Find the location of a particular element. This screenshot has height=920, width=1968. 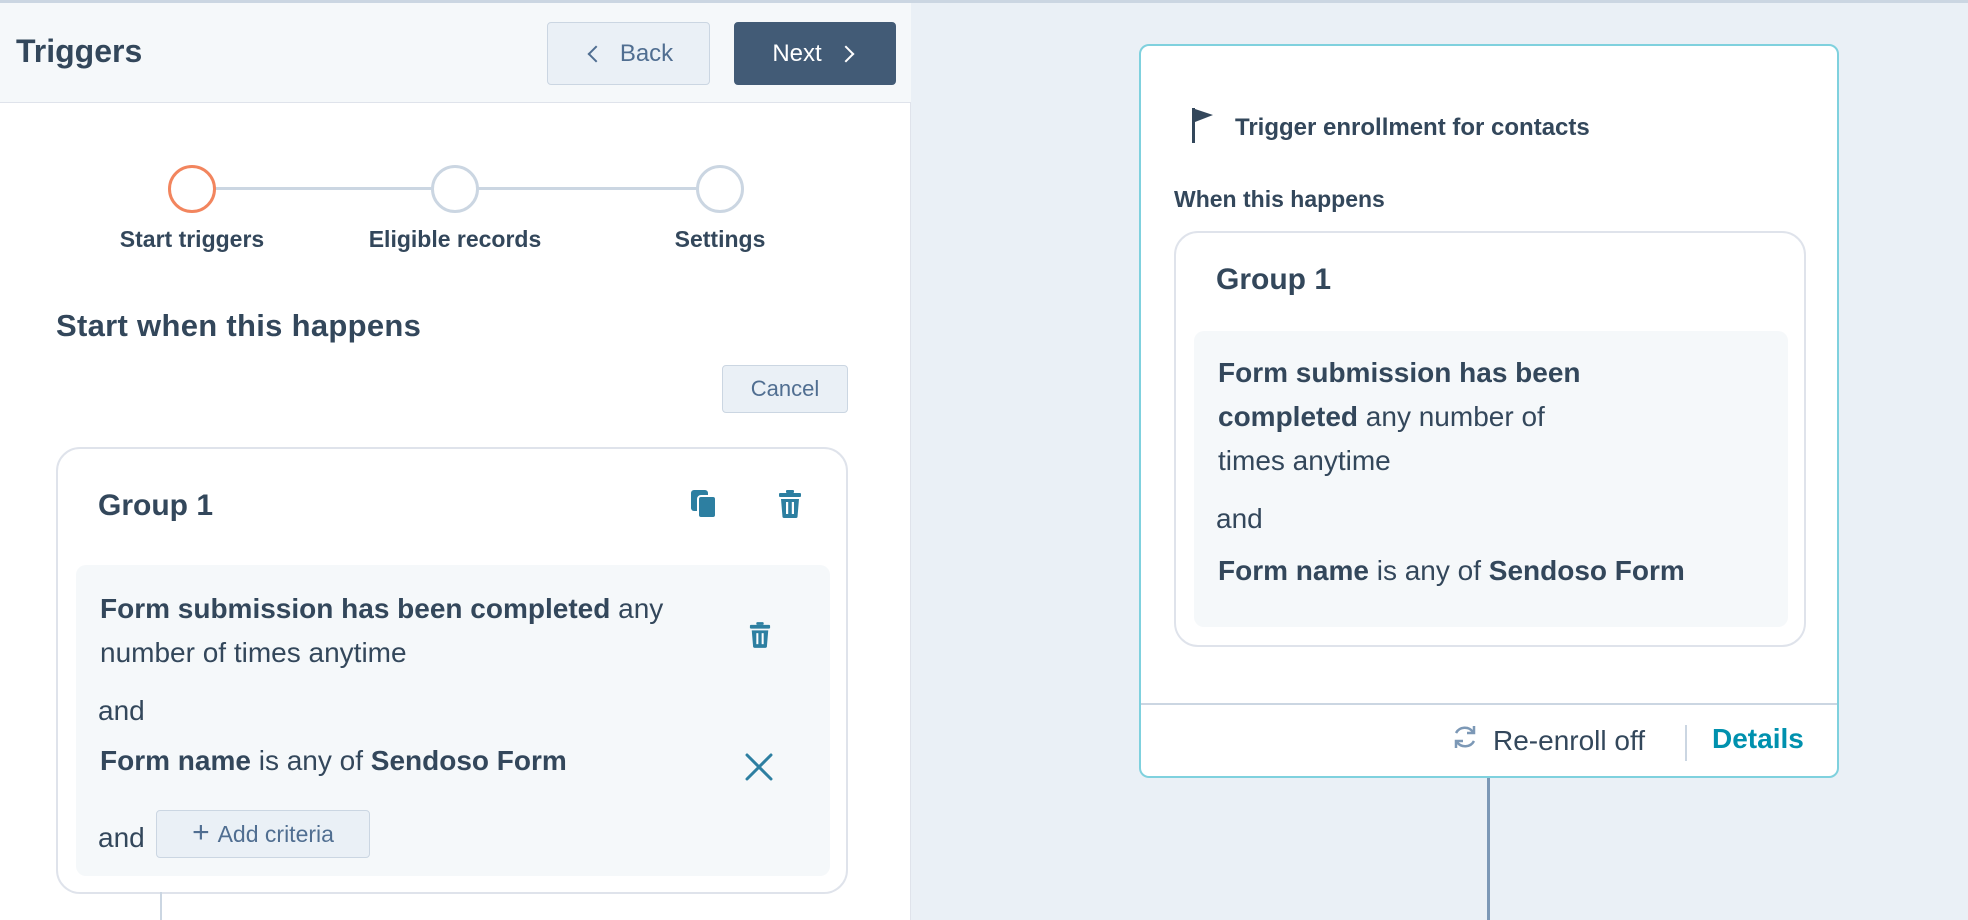

section-title: Start when this happens is located at coordinates (239, 325).